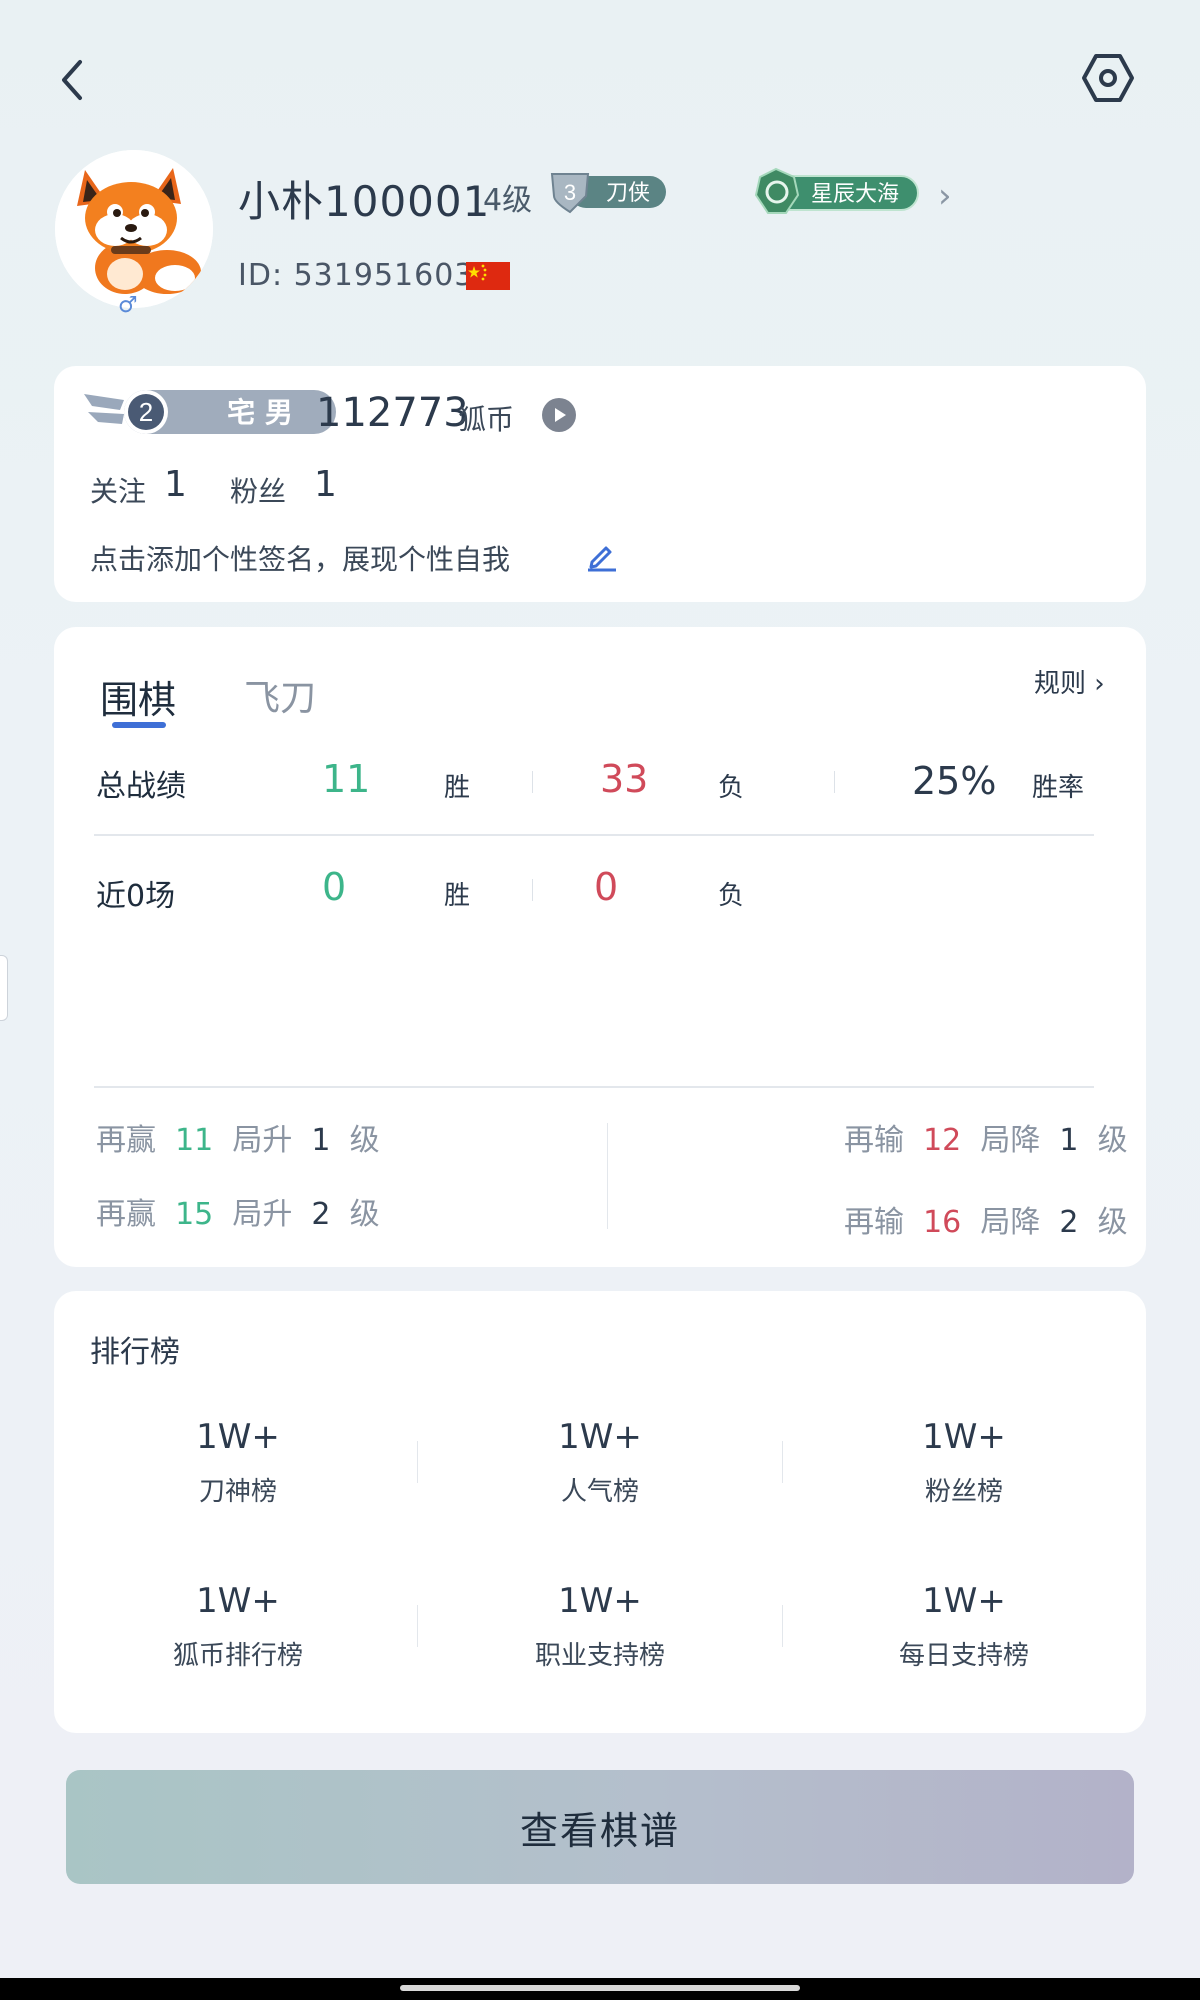  I want to click on promote-row-2: 再赢 15 局升 2 级, so click(238, 1214).